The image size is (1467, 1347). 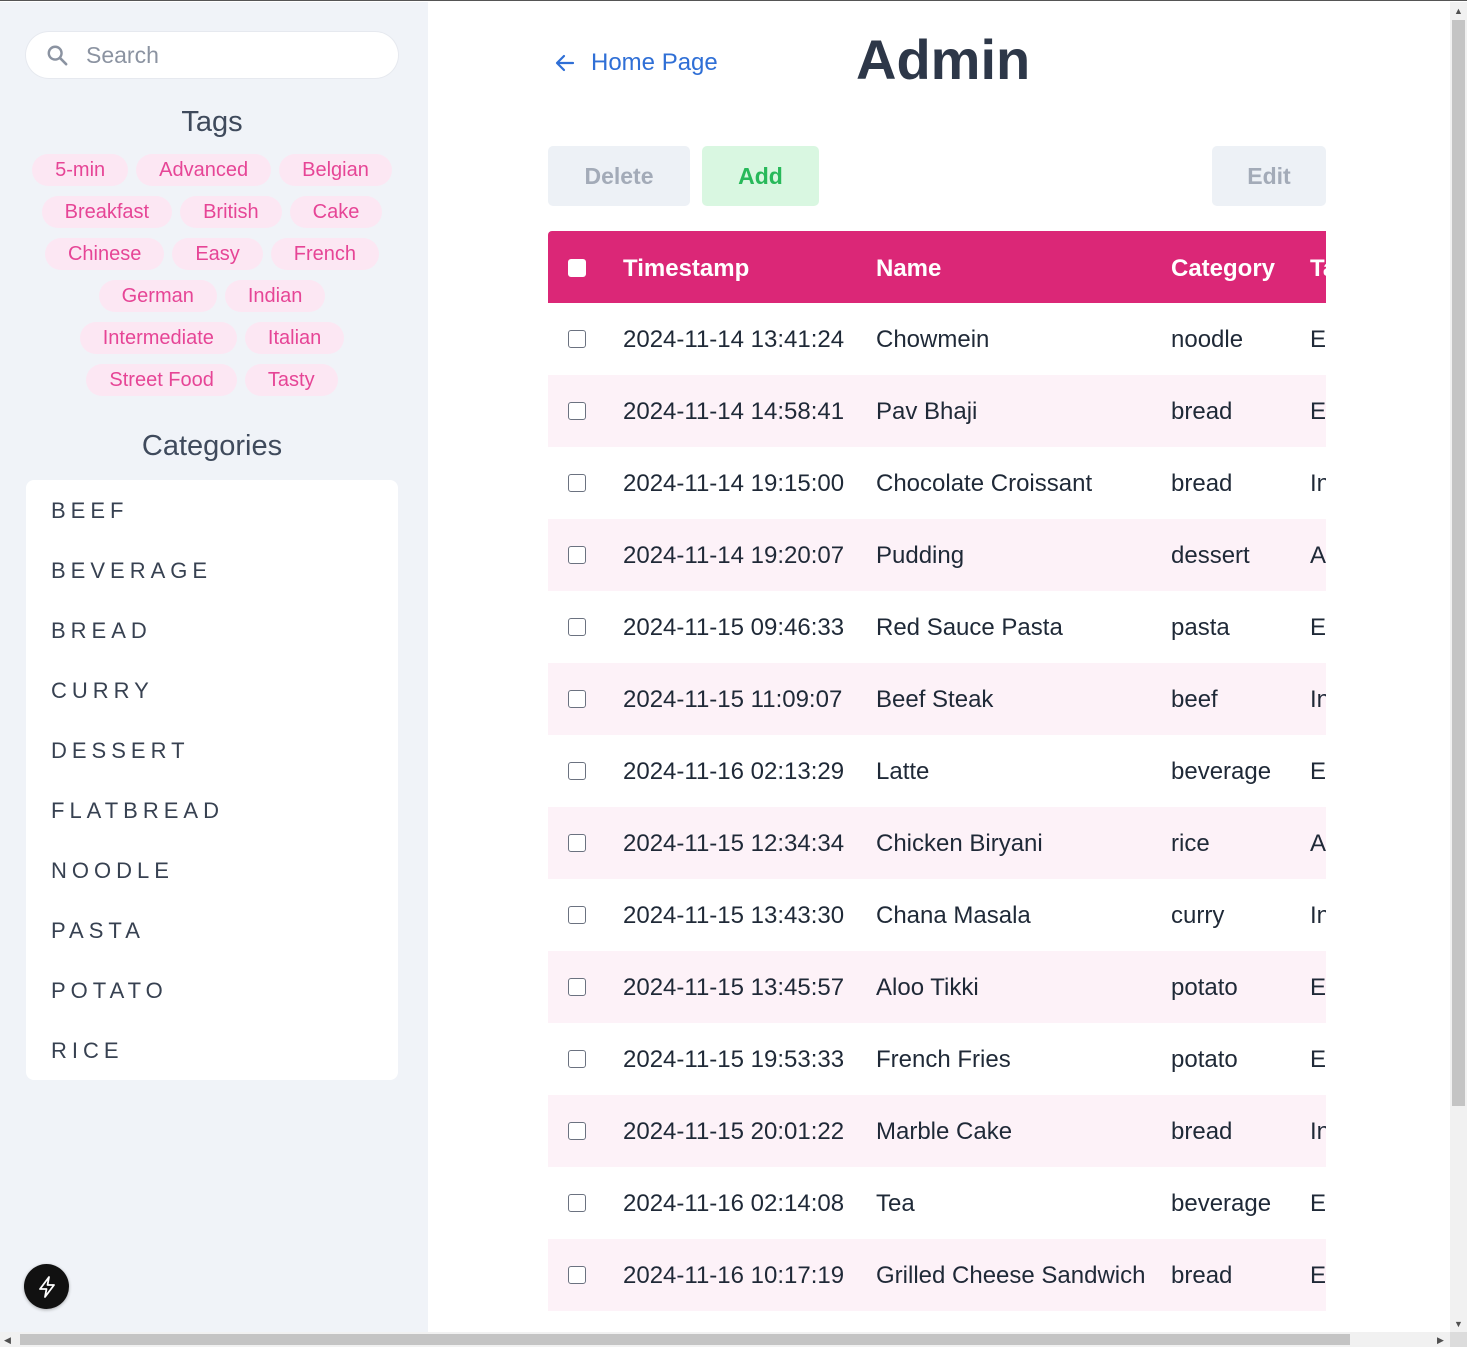 I want to click on search-icon, so click(x=57, y=55).